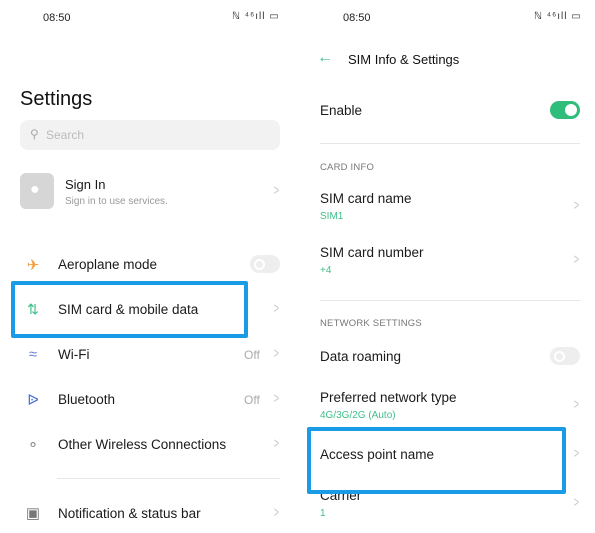  Describe the element at coordinates (86, 399) in the screenshot. I see `item-bluetooth: Bluetooth` at that location.